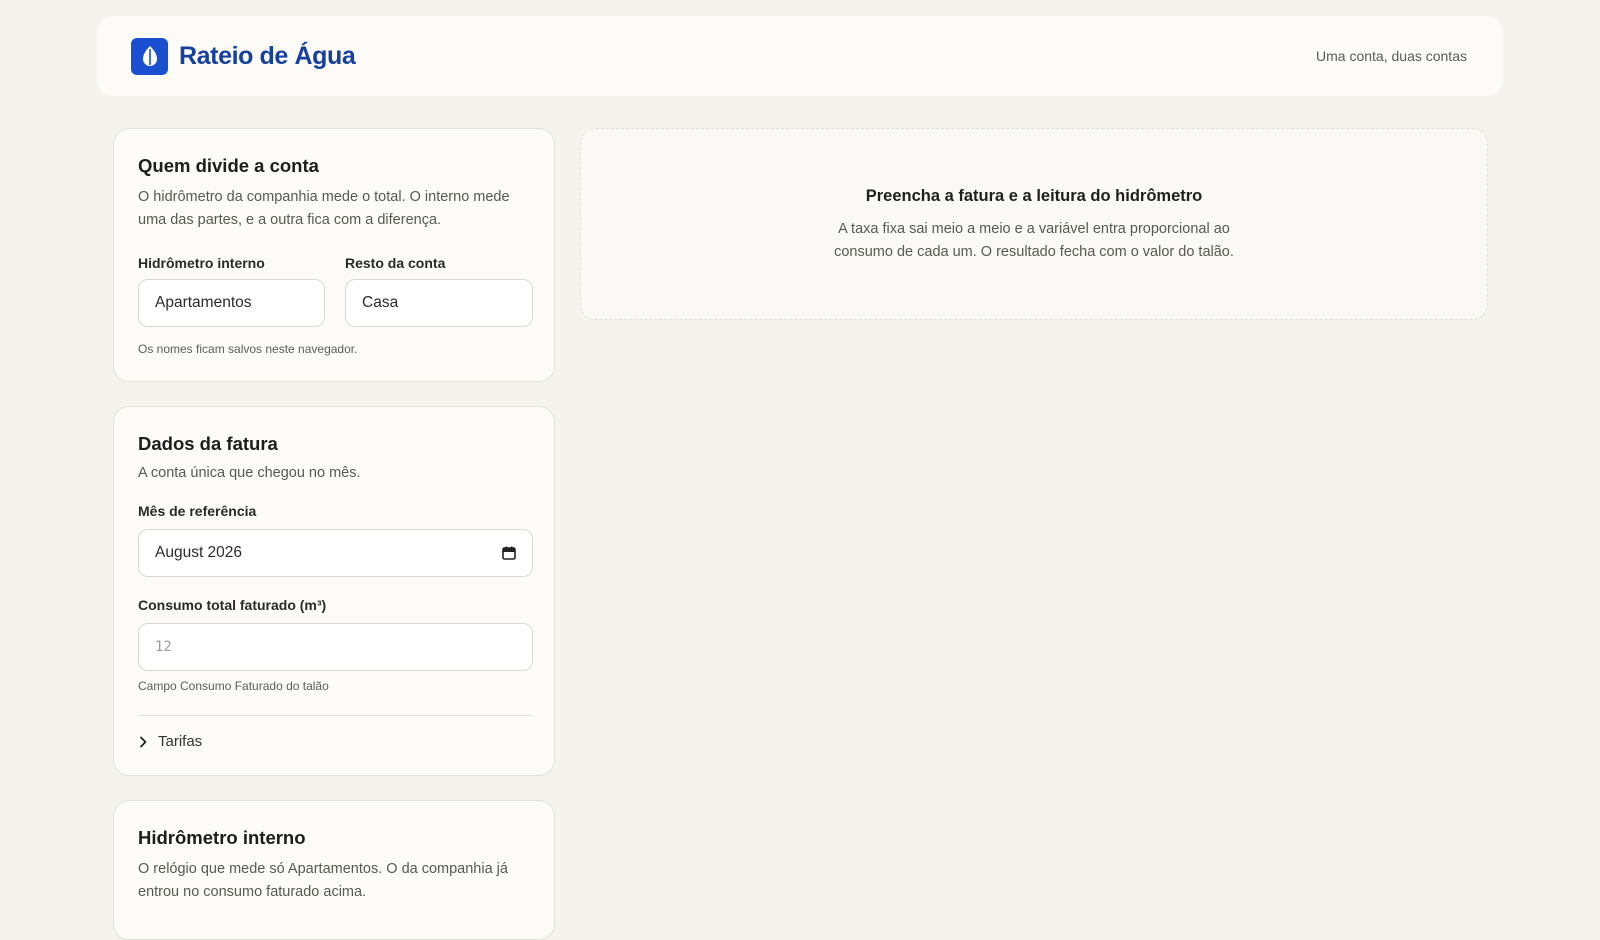 This screenshot has height=940, width=1600. Describe the element at coordinates (231, 303) in the screenshot. I see `internal-meter-name-input: Apartamentos` at that location.